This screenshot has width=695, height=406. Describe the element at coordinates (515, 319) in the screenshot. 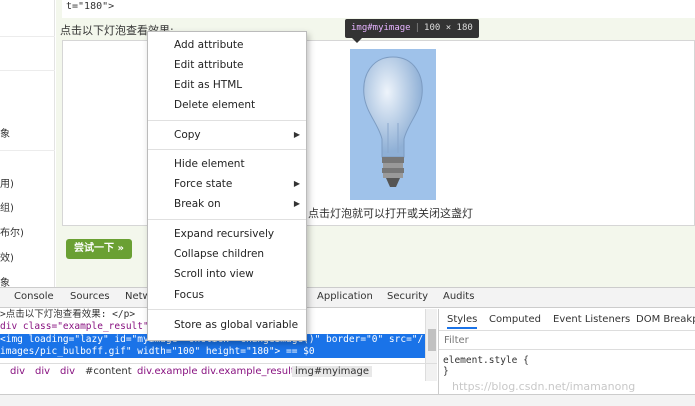

I see `tab-computed: Computed` at that location.